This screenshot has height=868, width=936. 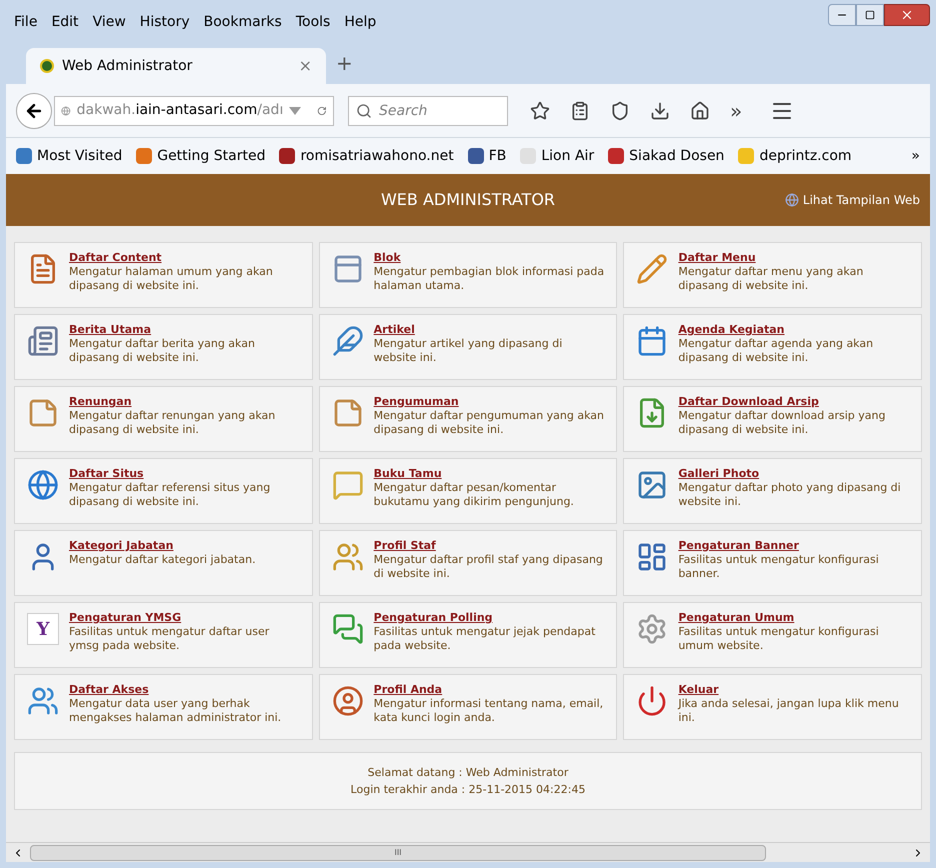 I want to click on tile-title-link: Daftar Download Arsip, so click(x=793, y=402).